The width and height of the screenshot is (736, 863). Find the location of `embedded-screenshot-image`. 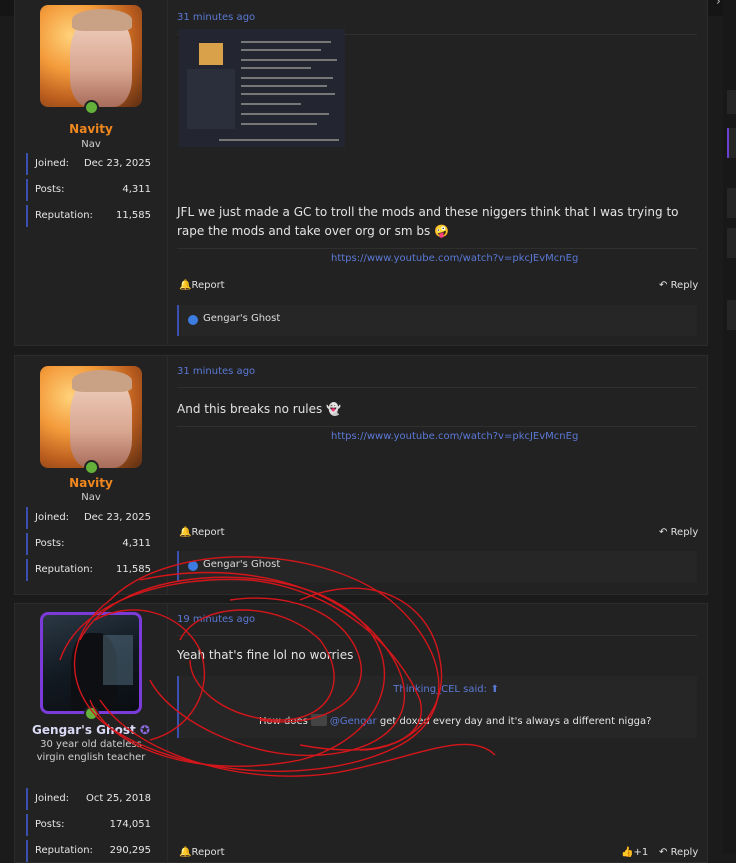

embedded-screenshot-image is located at coordinates (262, 88).